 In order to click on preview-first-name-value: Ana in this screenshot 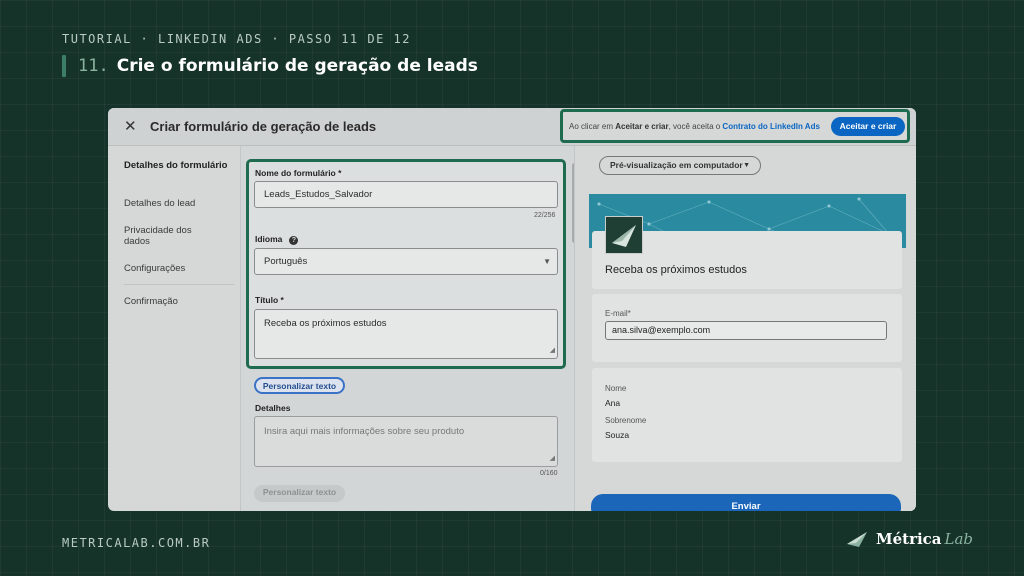, I will do `click(613, 403)`.